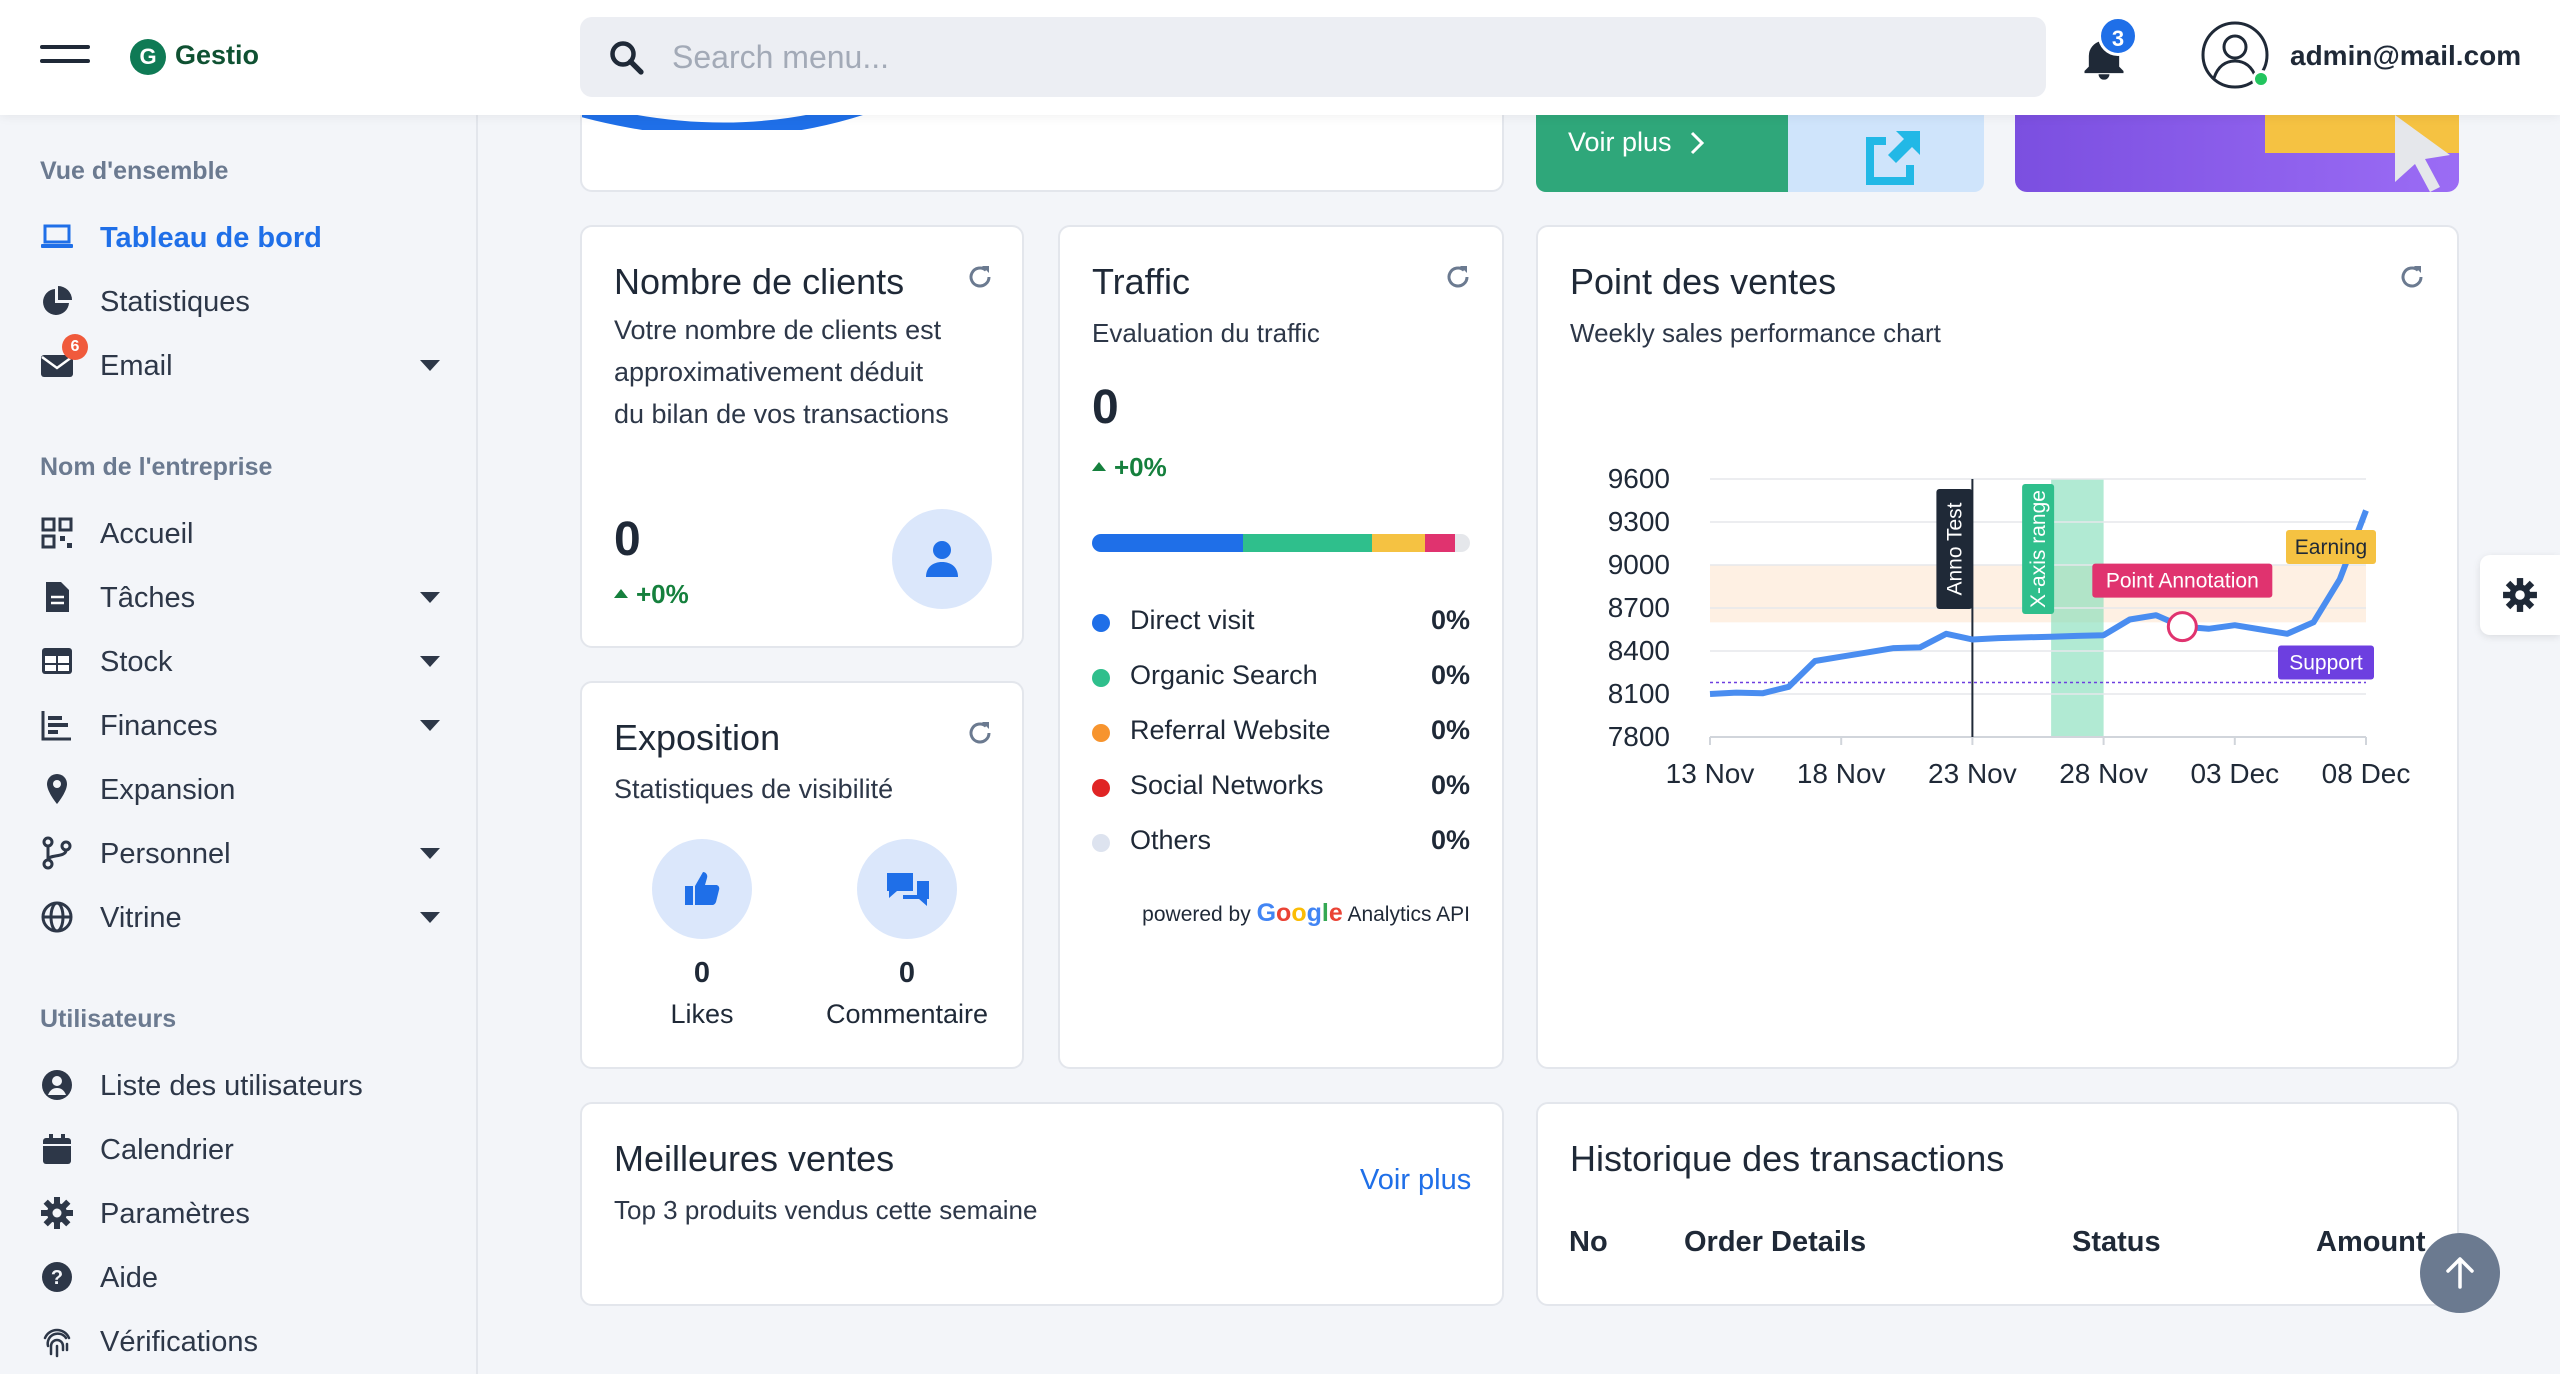  Describe the element at coordinates (240, 1085) in the screenshot. I see `sidebar-item-liste-utilisateurs: Liste des utilisateurs` at that location.